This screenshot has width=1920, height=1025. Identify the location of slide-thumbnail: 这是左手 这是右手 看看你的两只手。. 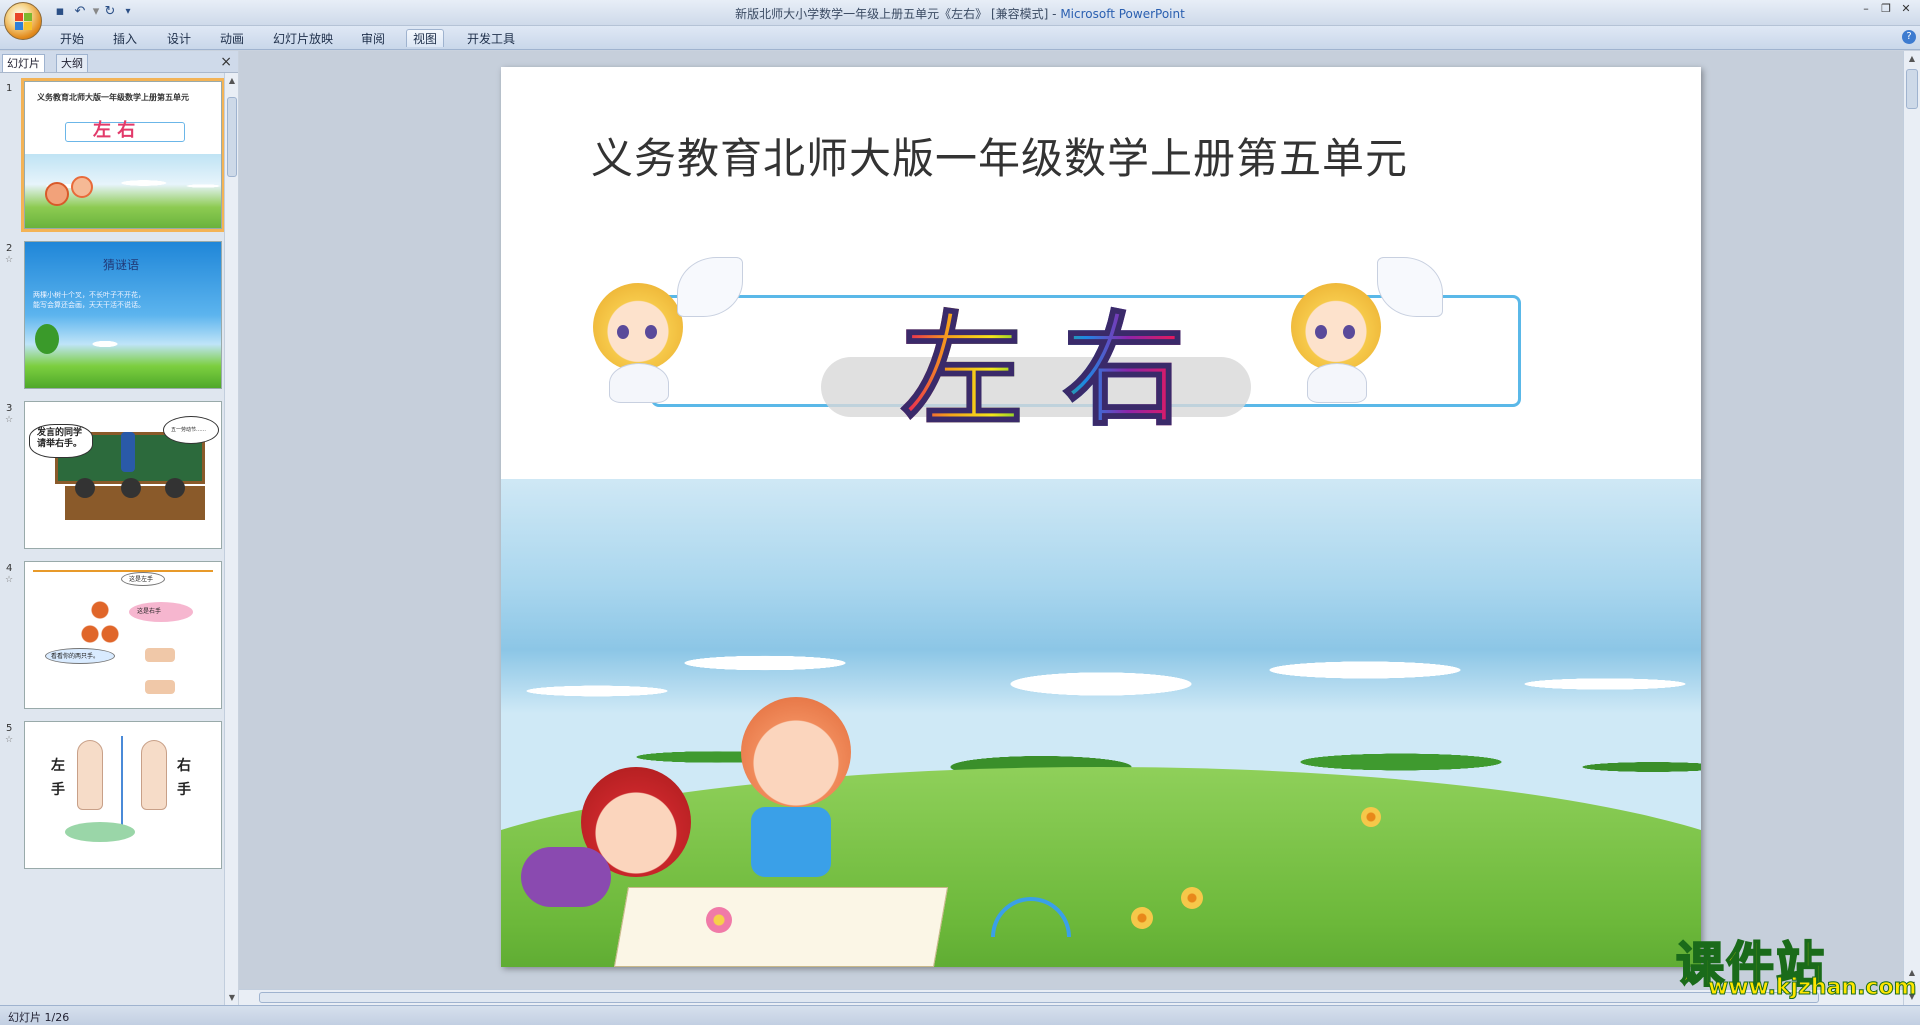
(123, 635).